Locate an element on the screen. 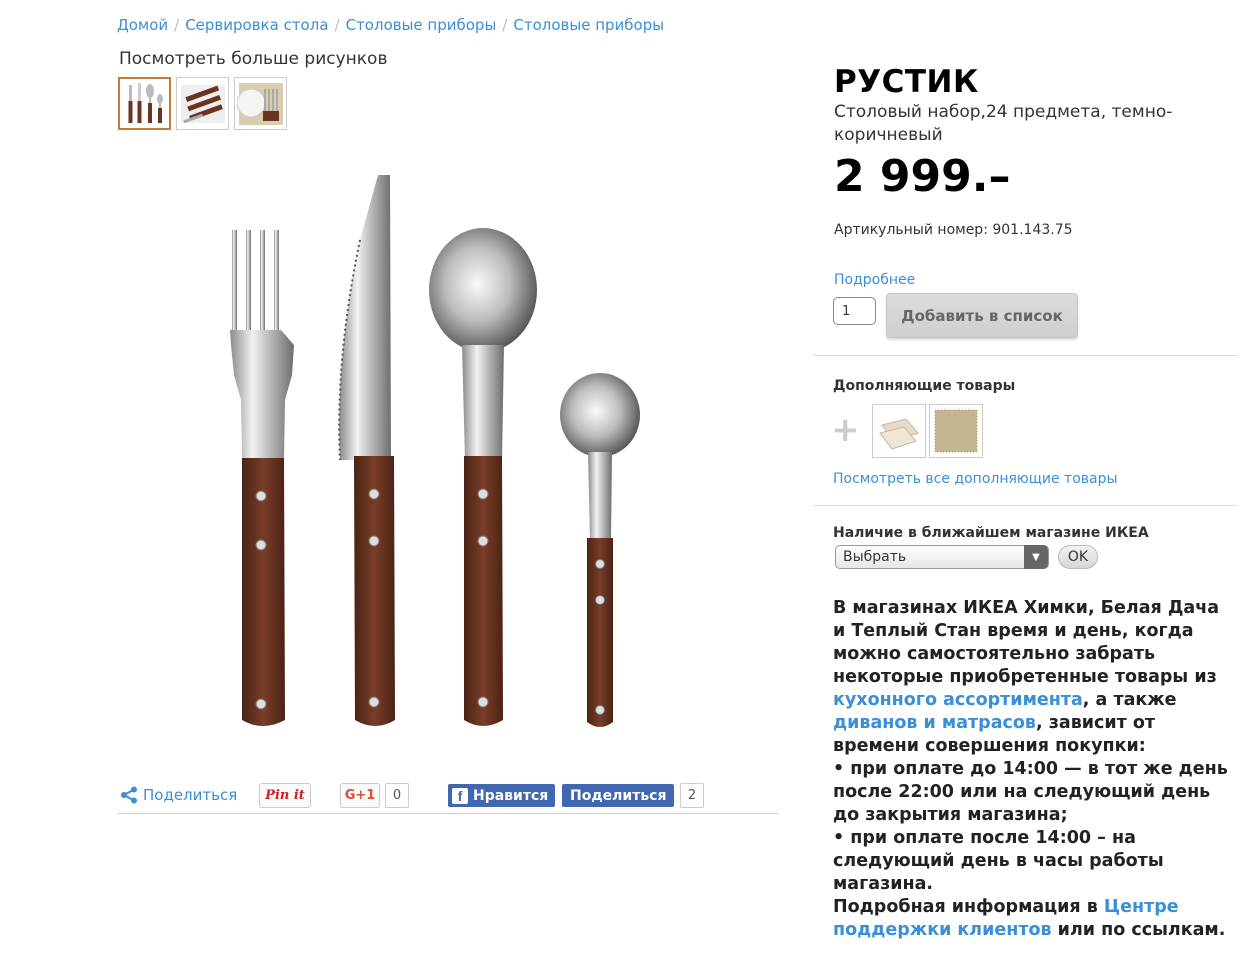 The width and height of the screenshot is (1242, 971). plus-icon: + is located at coordinates (845, 430).